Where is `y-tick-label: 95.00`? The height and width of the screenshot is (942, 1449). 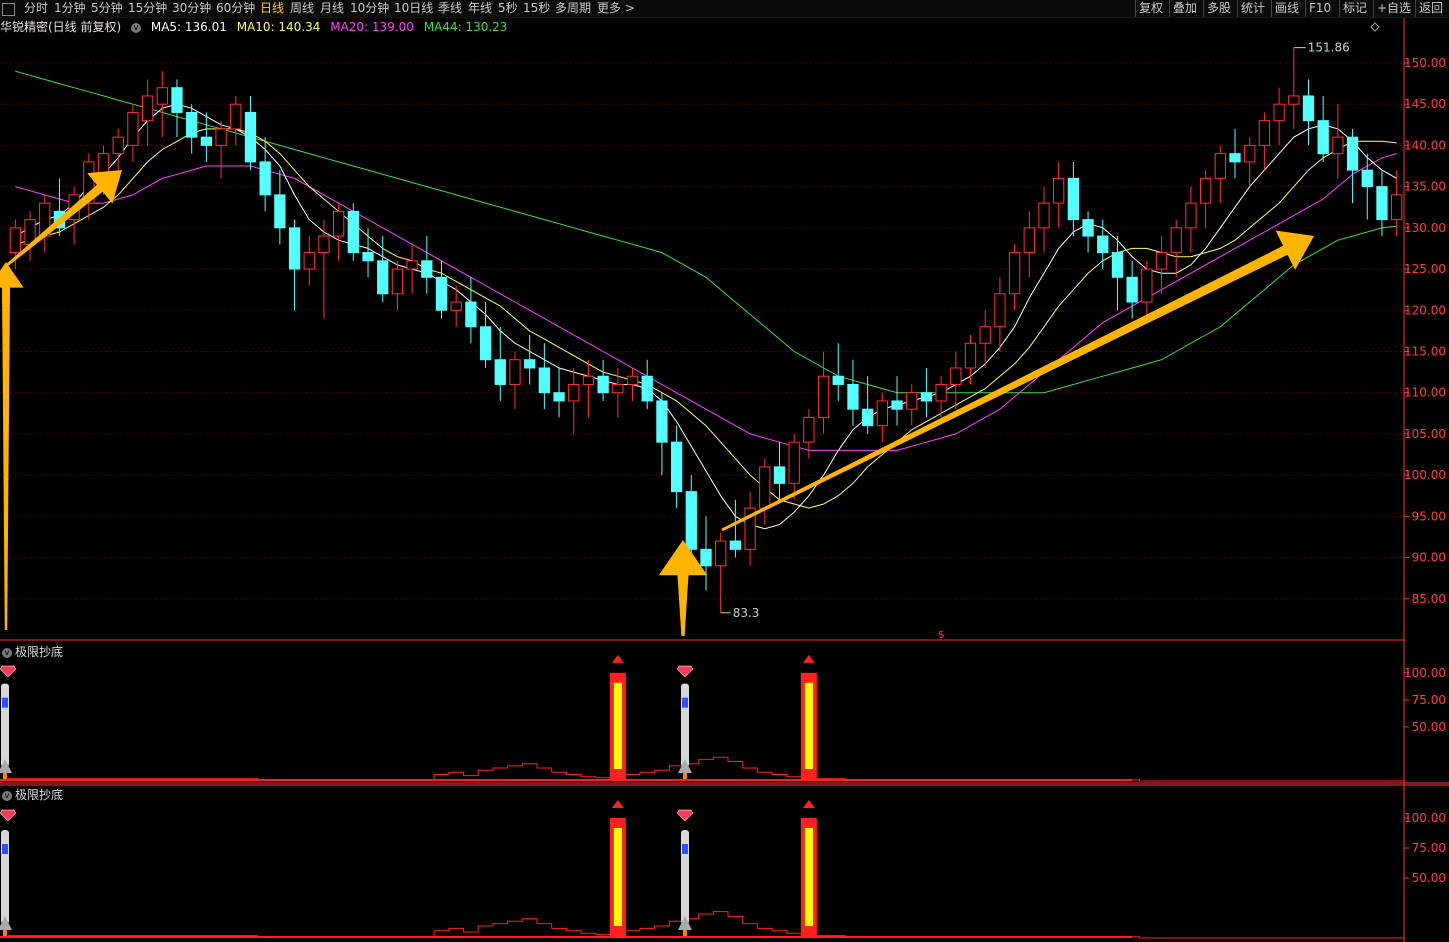 y-tick-label: 95.00 is located at coordinates (1429, 516).